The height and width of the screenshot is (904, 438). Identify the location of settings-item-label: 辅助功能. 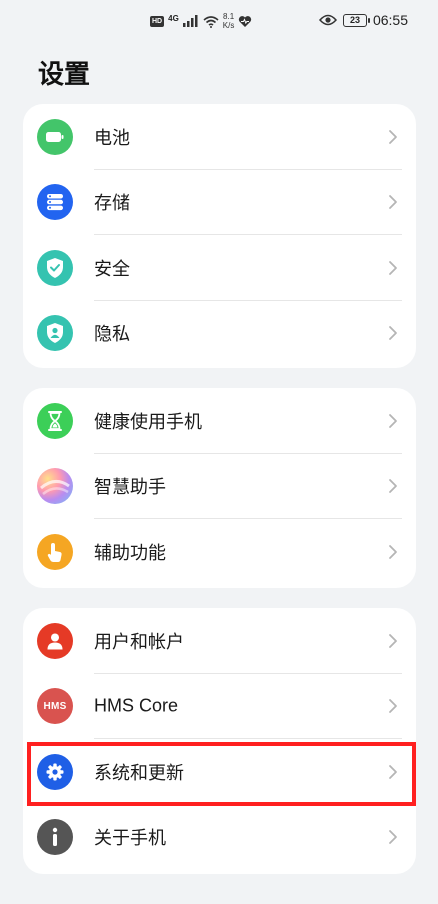
(130, 553).